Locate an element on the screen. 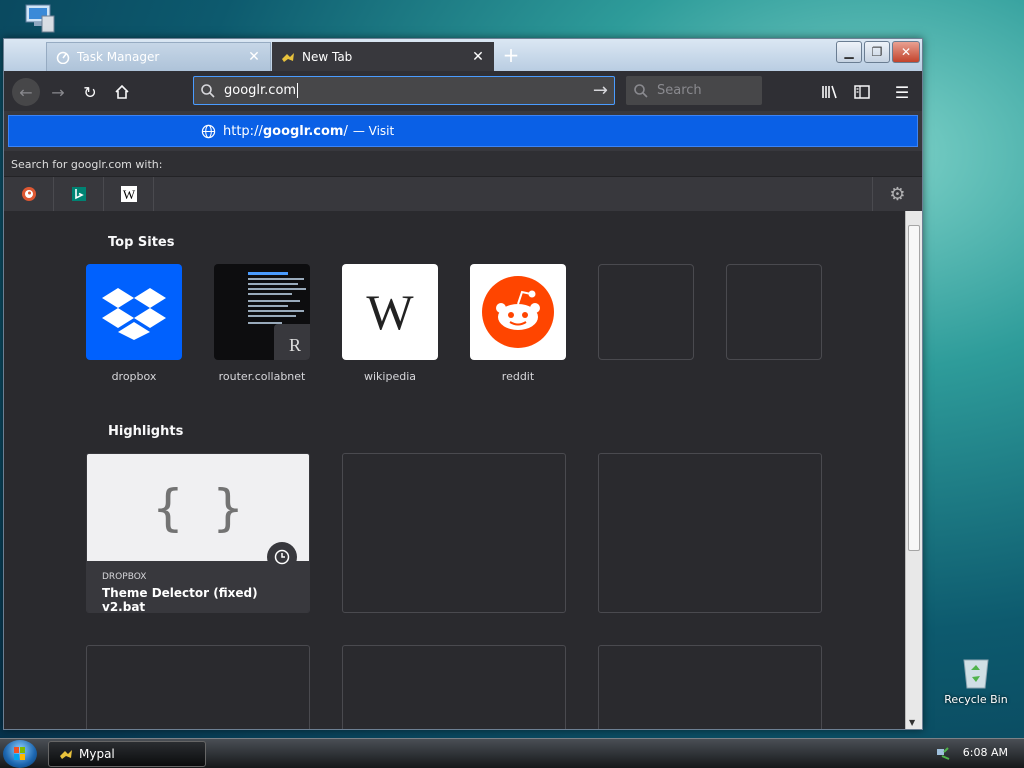 This screenshot has height=768, width=1024. top-site-label: dropbox is located at coordinates (134, 376).